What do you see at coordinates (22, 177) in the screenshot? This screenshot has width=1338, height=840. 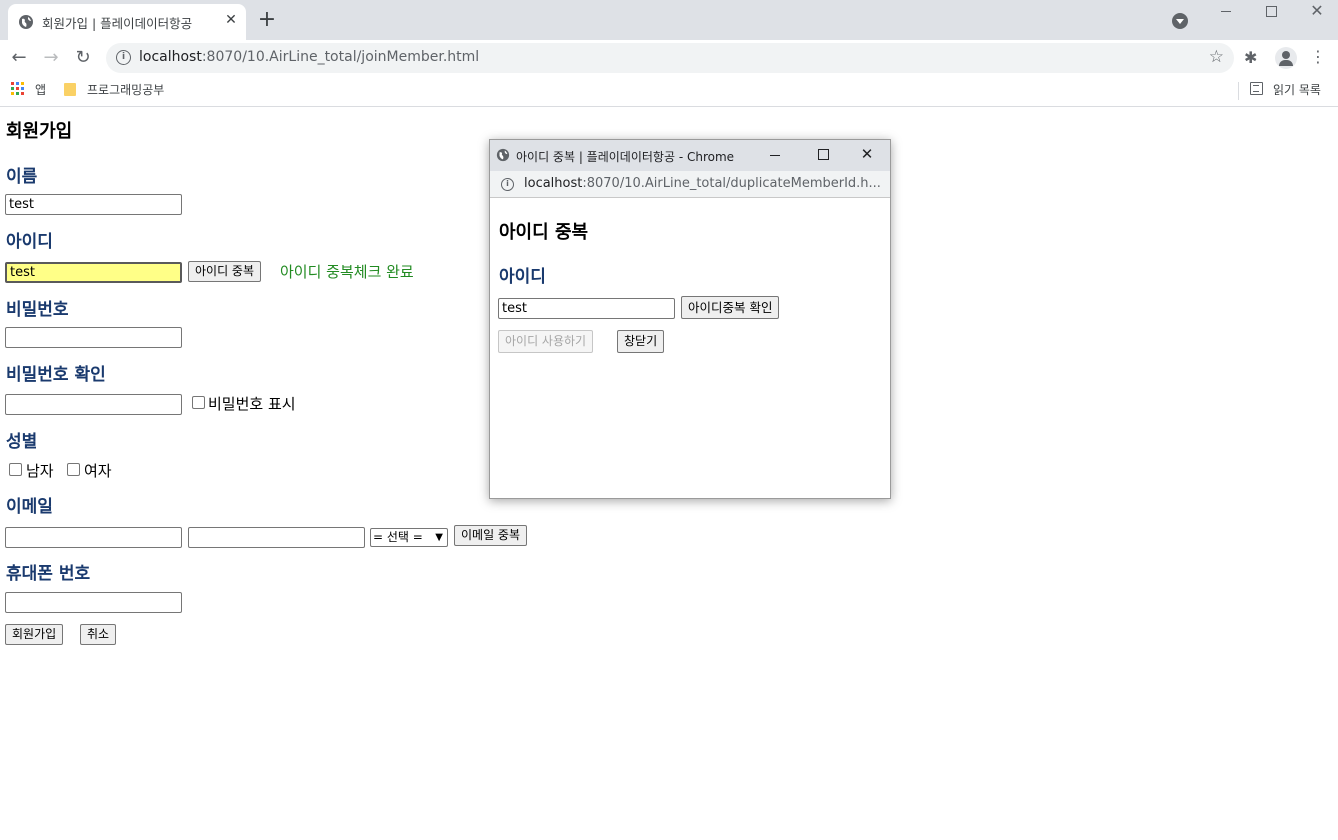 I see `name-label: 이름` at bounding box center [22, 177].